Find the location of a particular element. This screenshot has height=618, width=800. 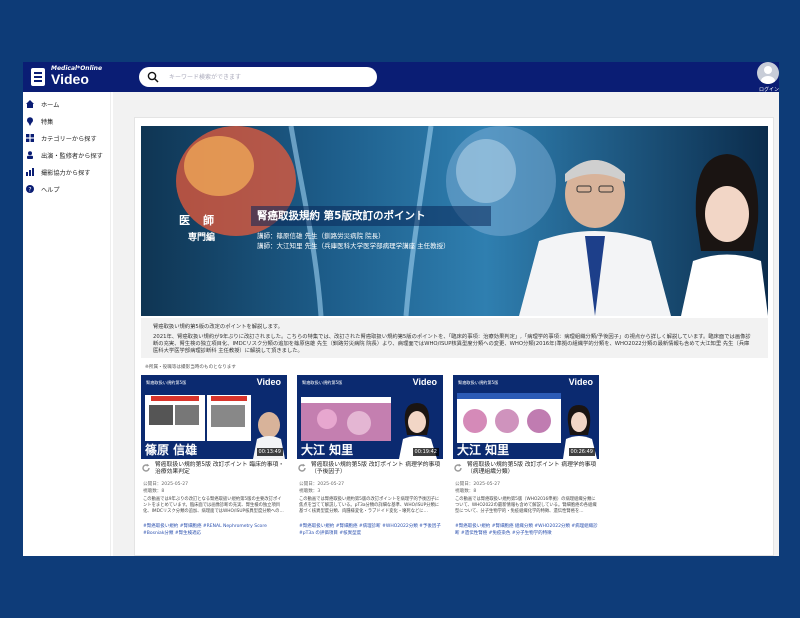

sidebar-item-special: 特集 is located at coordinates (67, 121).